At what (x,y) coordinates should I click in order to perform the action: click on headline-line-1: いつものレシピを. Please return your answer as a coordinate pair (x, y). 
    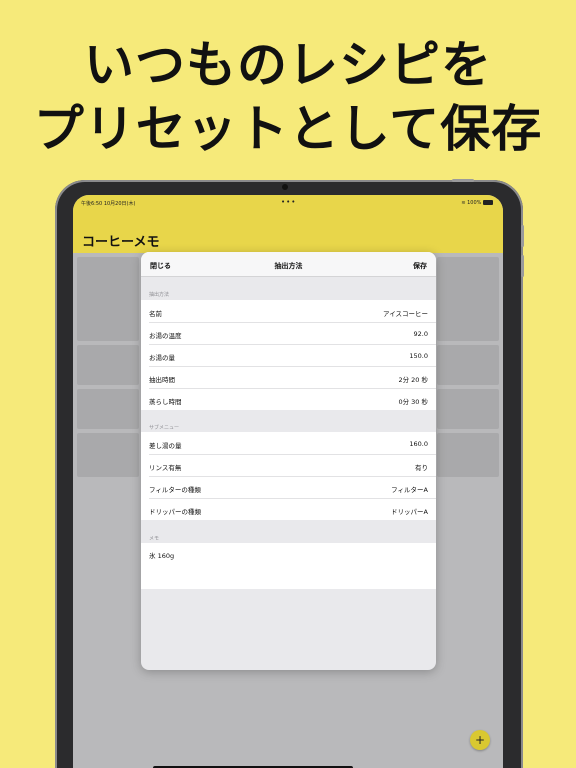
    Looking at the image, I should click on (288, 65).